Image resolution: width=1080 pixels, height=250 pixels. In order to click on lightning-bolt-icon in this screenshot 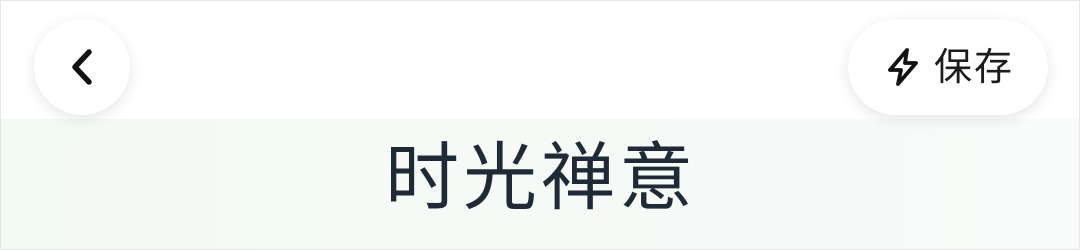, I will do `click(903, 67)`.